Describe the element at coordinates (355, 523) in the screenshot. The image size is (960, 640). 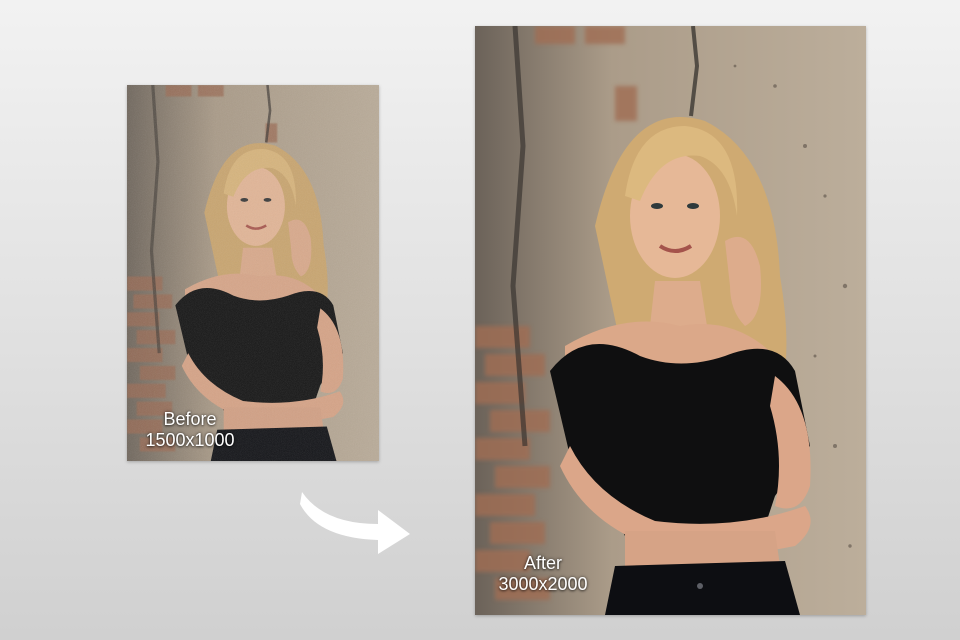
I see `curved-arrow-right-icon` at that location.